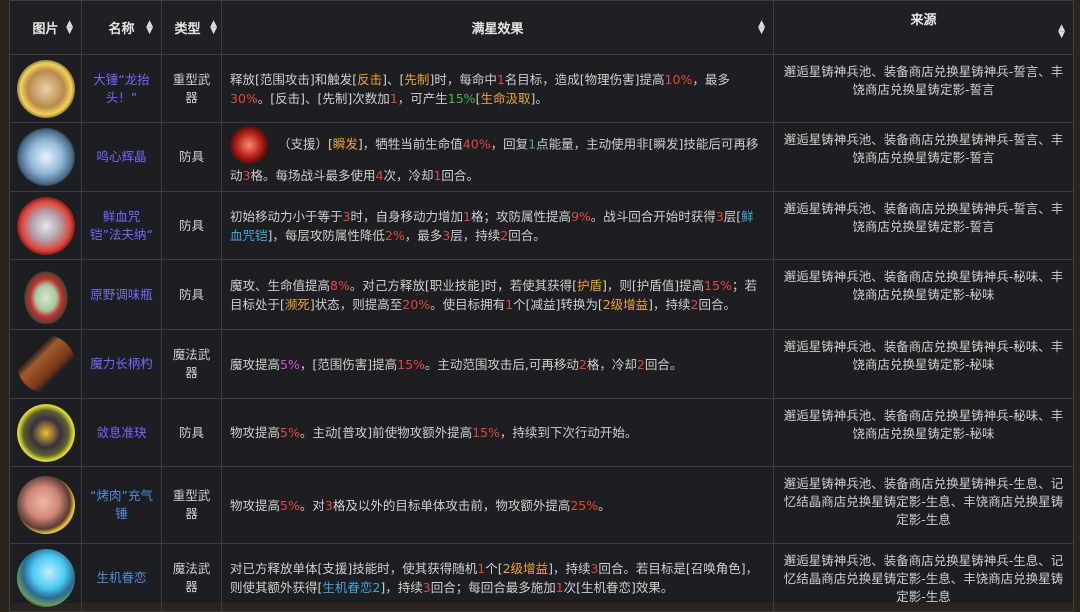 The height and width of the screenshot is (612, 1080). Describe the element at coordinates (255, 364) in the screenshot. I see `effect-text: 魔攻提高` at that location.